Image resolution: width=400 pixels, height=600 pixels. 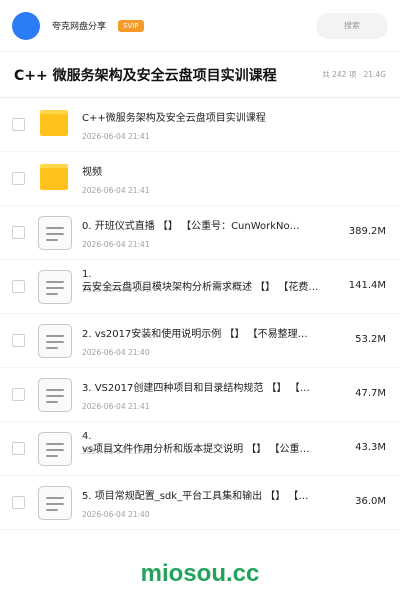 I want to click on top-bar: 夸克网盘分享 SVIP 搜索, so click(x=200, y=26).